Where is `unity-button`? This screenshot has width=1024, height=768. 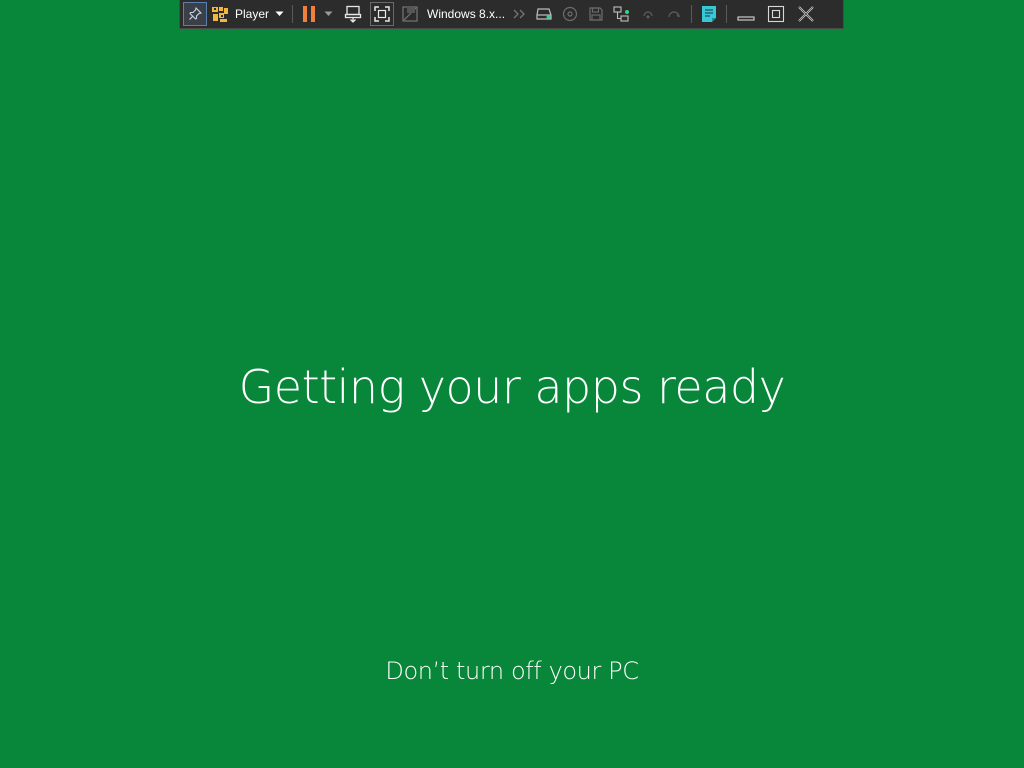
unity-button is located at coordinates (410, 14).